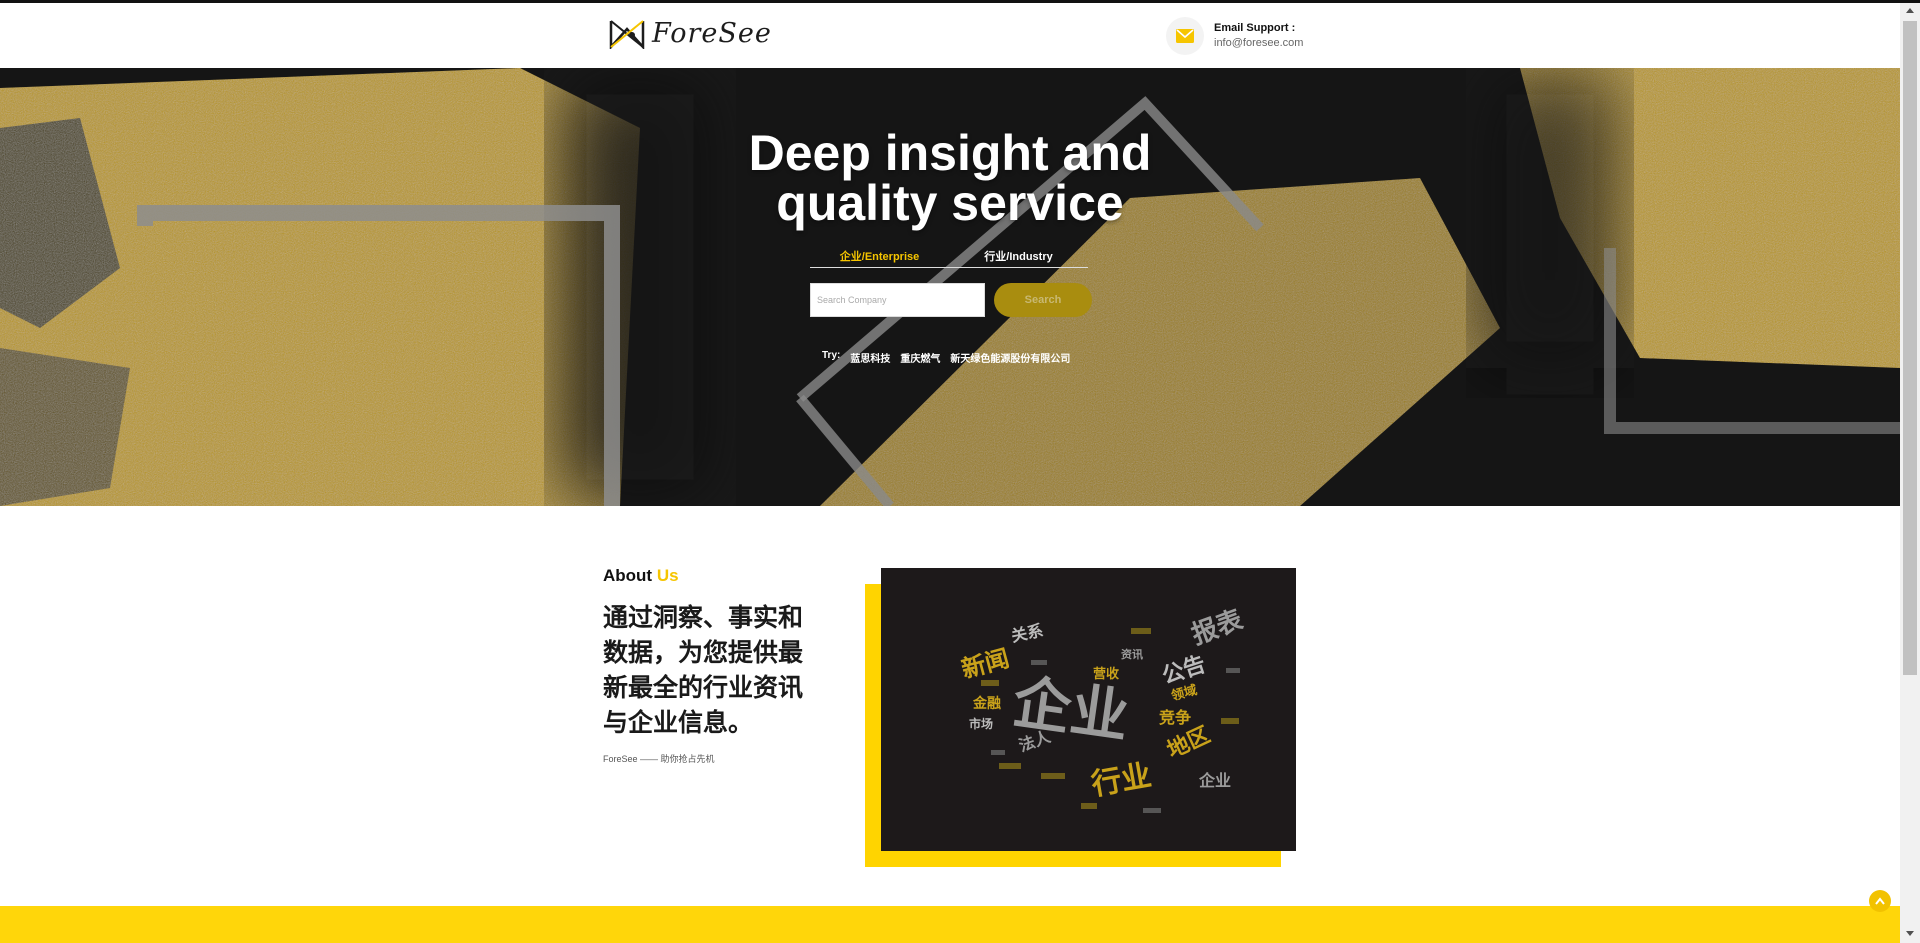  I want to click on cloud-word: 金融, so click(986, 703).